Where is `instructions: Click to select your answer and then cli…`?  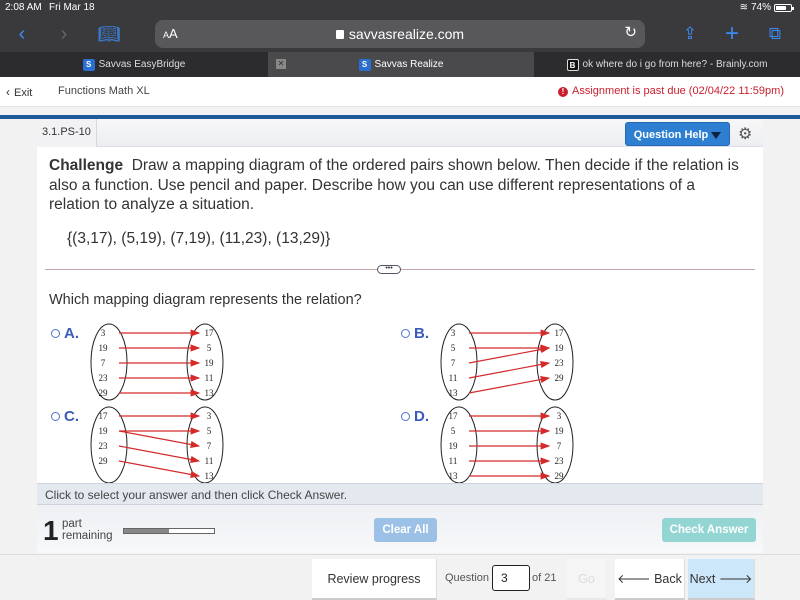
instructions: Click to select your answer and then cli… is located at coordinates (400, 494).